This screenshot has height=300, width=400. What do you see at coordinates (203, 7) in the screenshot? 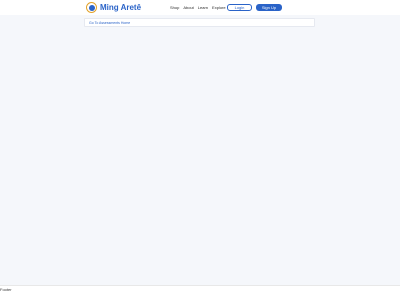
I see `nav-item-learn: Learn` at bounding box center [203, 7].